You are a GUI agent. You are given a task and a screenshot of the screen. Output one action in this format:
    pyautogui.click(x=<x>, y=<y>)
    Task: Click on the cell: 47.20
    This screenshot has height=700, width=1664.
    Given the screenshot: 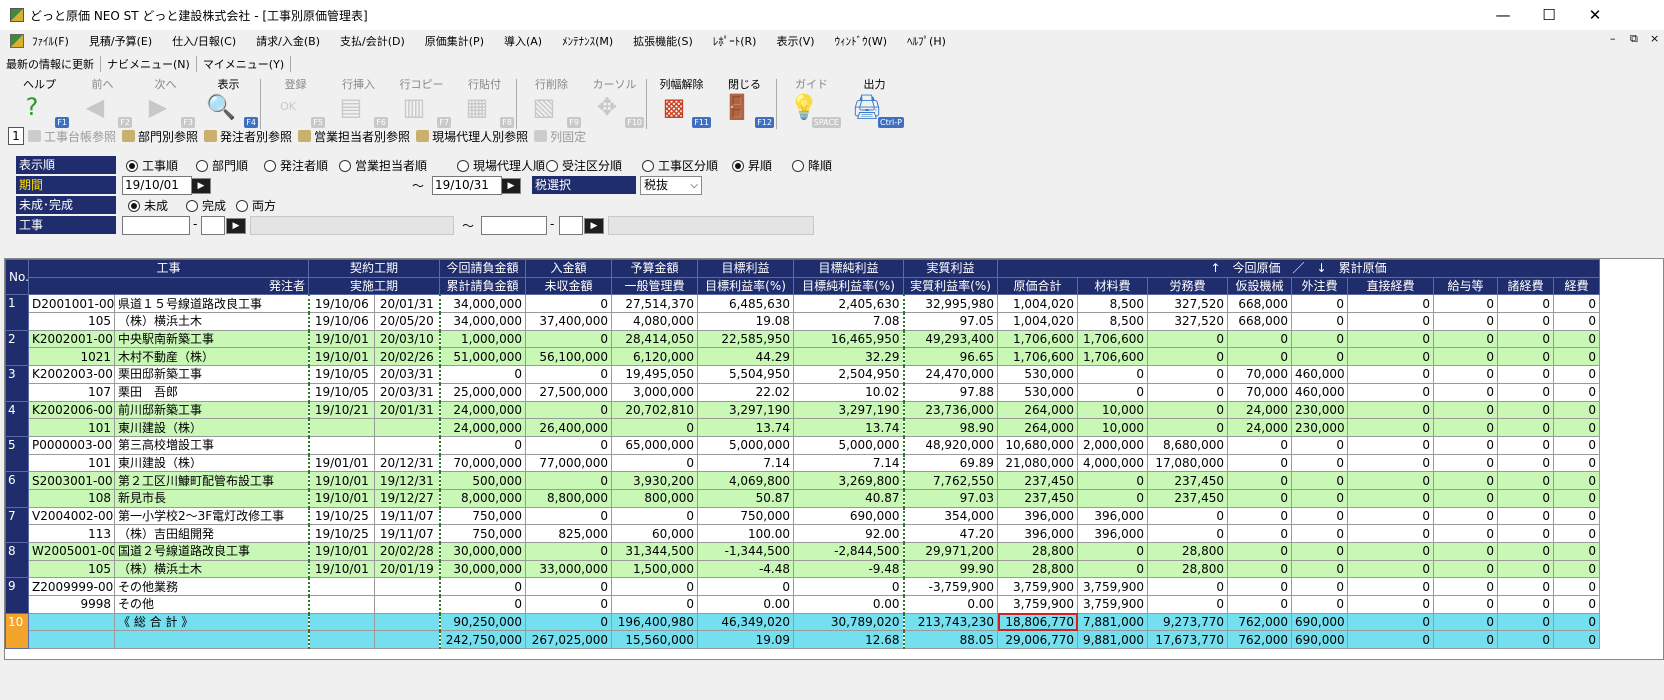 What is the action you would take?
    pyautogui.click(x=951, y=533)
    